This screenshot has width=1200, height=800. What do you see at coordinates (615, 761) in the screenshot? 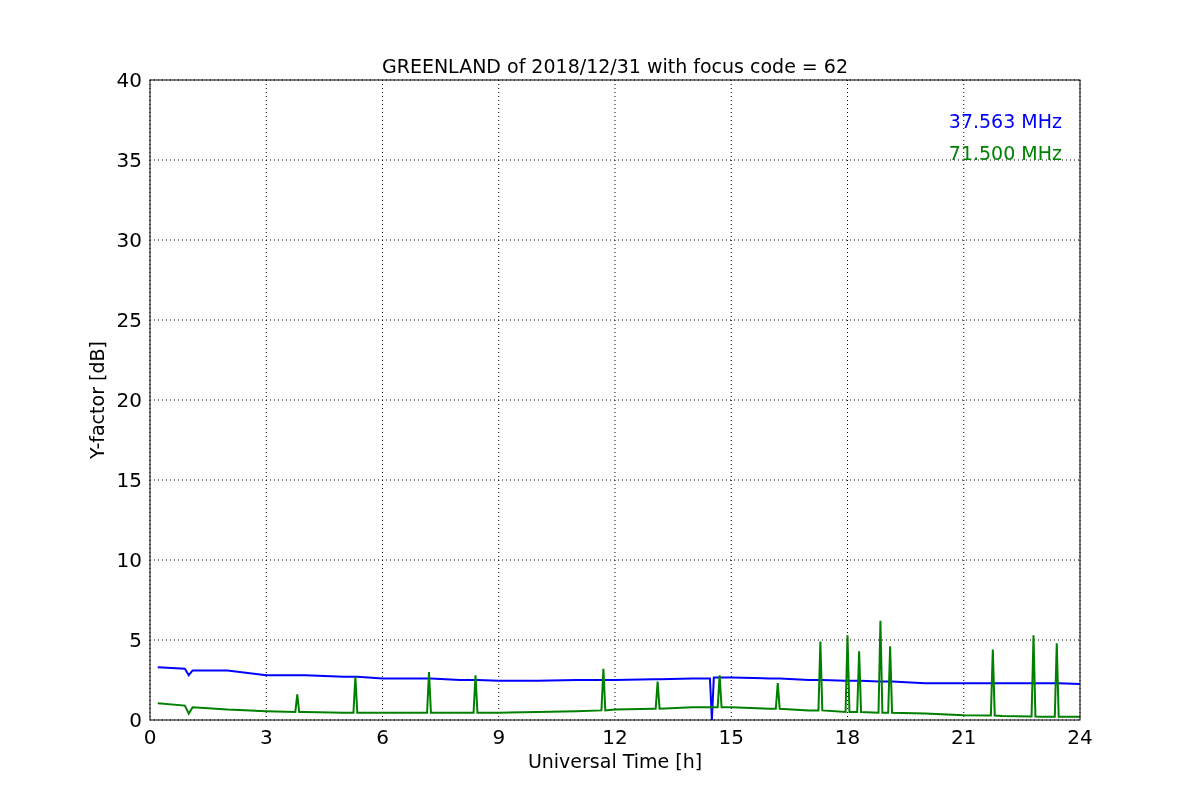
I see `axis-label: Universal Time [h]` at bounding box center [615, 761].